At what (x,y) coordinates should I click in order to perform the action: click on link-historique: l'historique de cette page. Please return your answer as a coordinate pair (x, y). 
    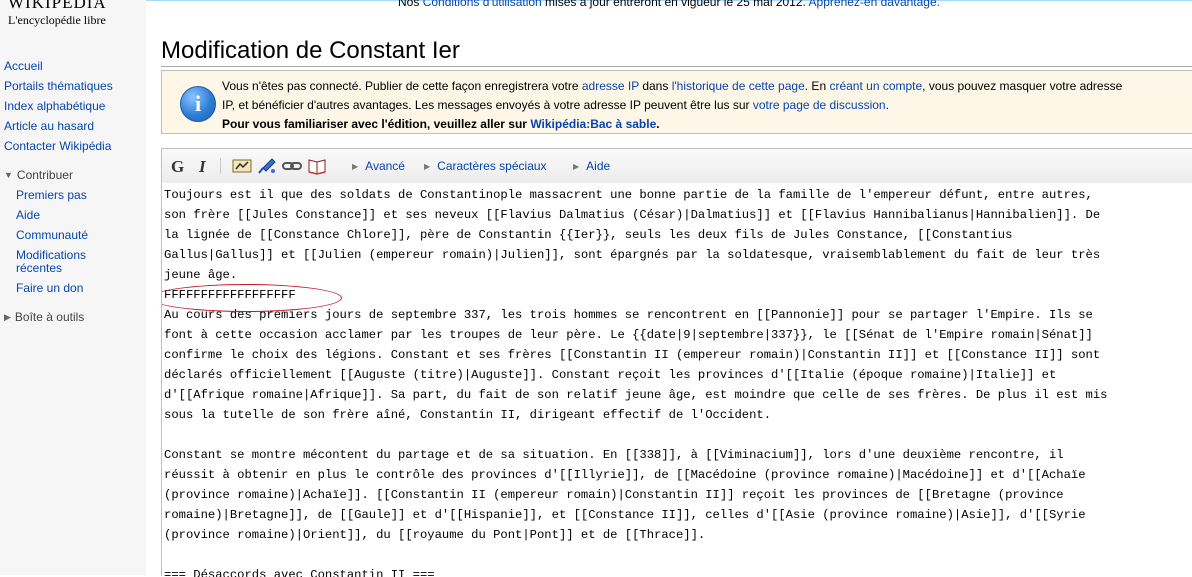
    Looking at the image, I should click on (738, 86).